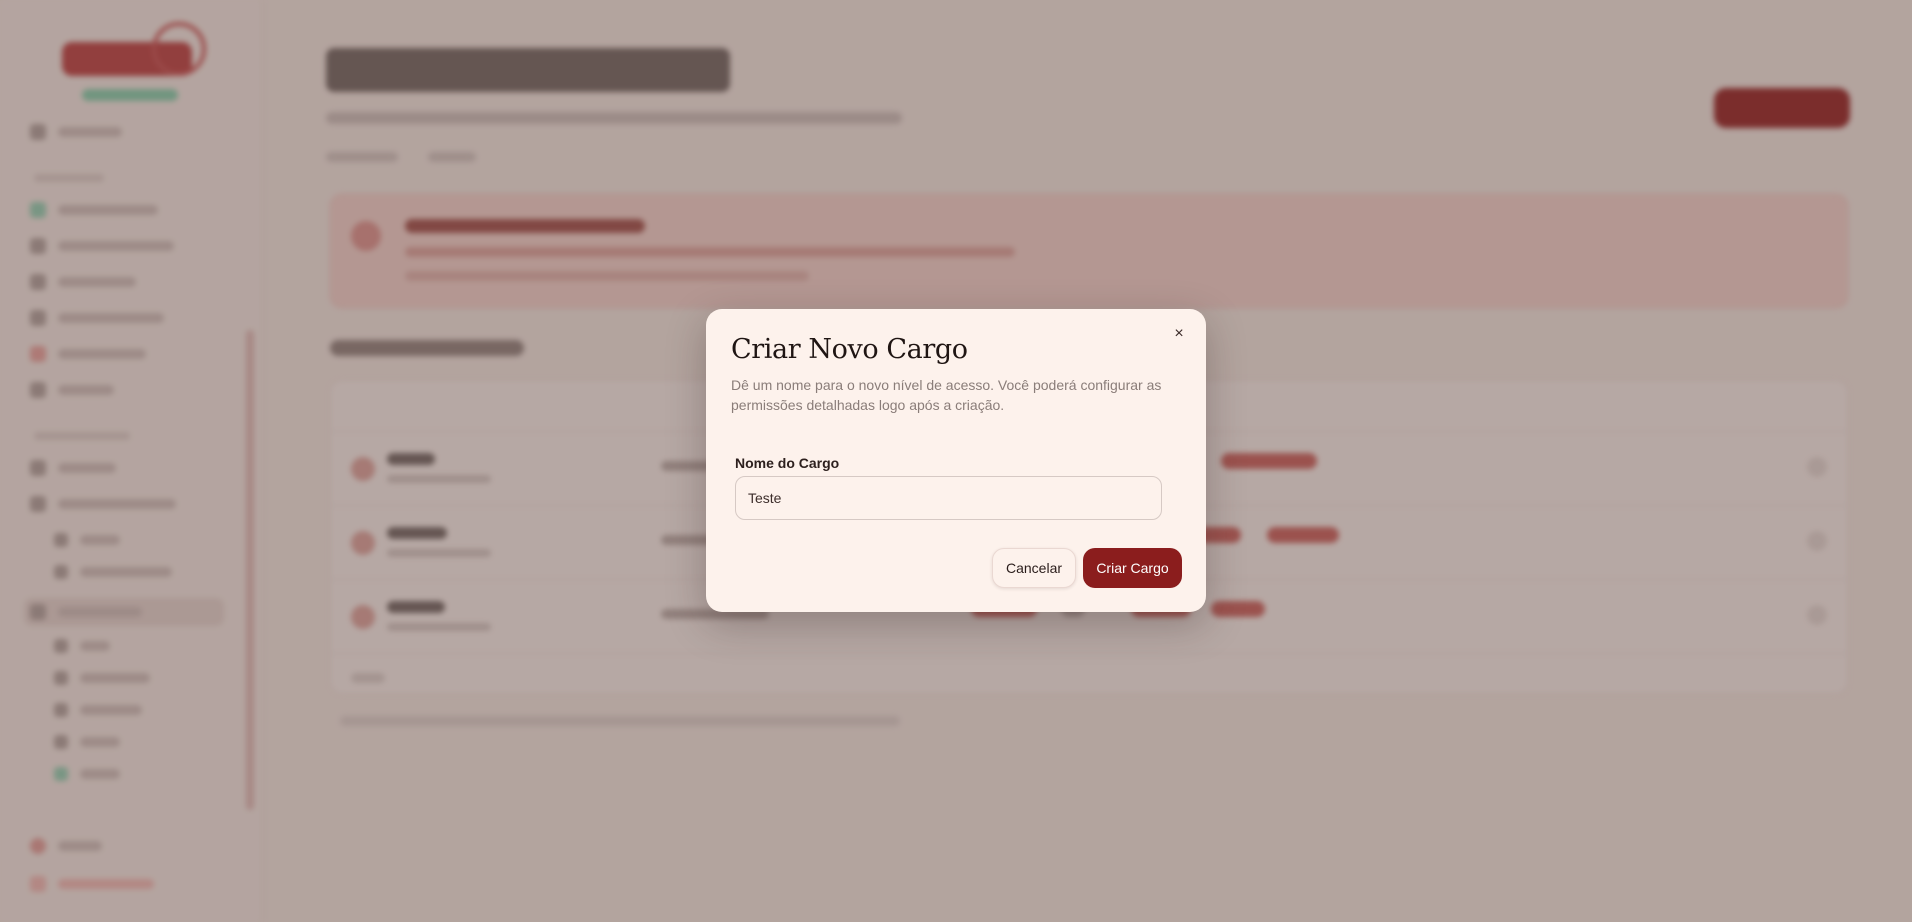  Describe the element at coordinates (849, 349) in the screenshot. I see `dialog-title: Criar Novo Cargo` at that location.